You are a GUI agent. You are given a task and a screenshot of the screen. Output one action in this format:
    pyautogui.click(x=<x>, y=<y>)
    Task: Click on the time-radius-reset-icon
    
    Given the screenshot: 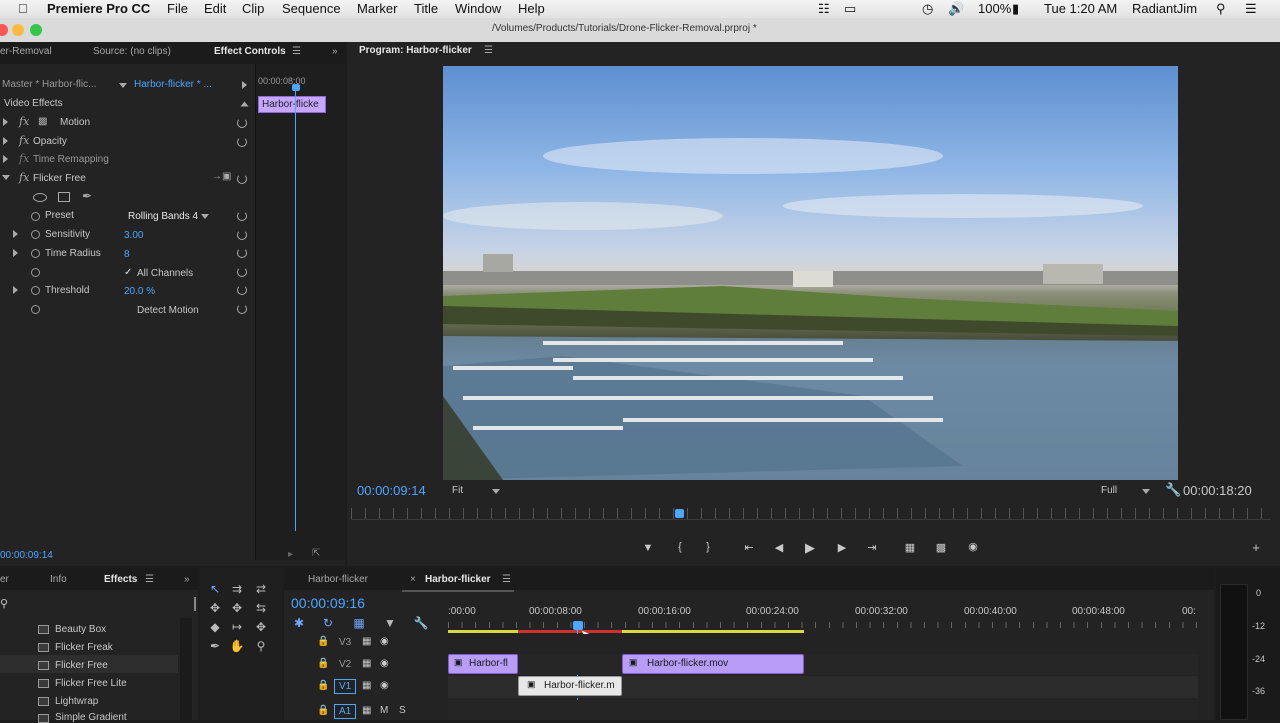 What is the action you would take?
    pyautogui.click(x=242, y=253)
    